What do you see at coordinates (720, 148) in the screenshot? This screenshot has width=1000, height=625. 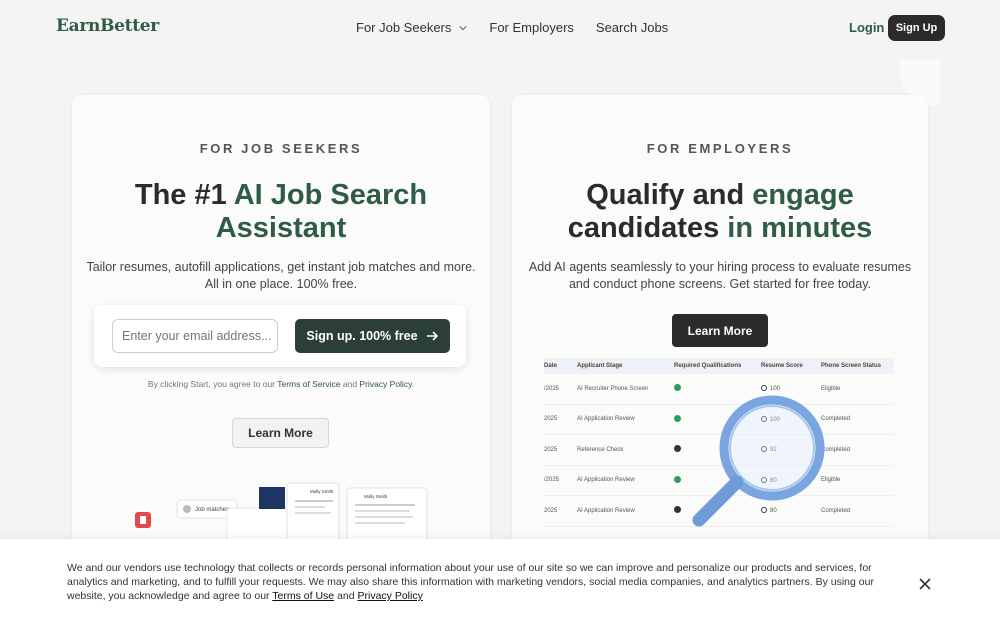 I see `card-eyebrow: FOR EMPLOYERS` at bounding box center [720, 148].